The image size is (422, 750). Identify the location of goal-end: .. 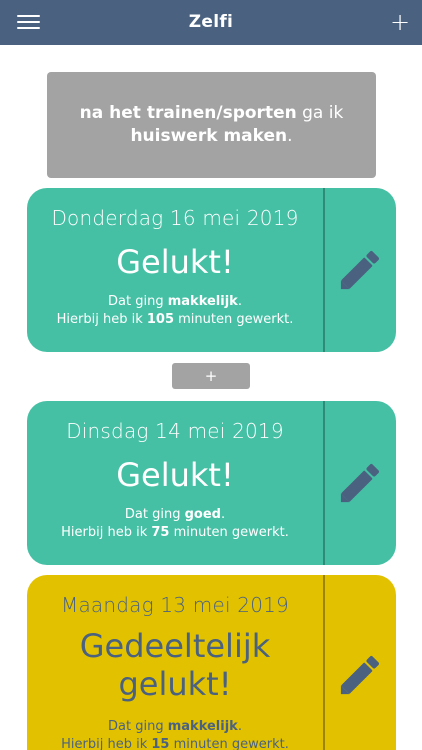
(290, 136).